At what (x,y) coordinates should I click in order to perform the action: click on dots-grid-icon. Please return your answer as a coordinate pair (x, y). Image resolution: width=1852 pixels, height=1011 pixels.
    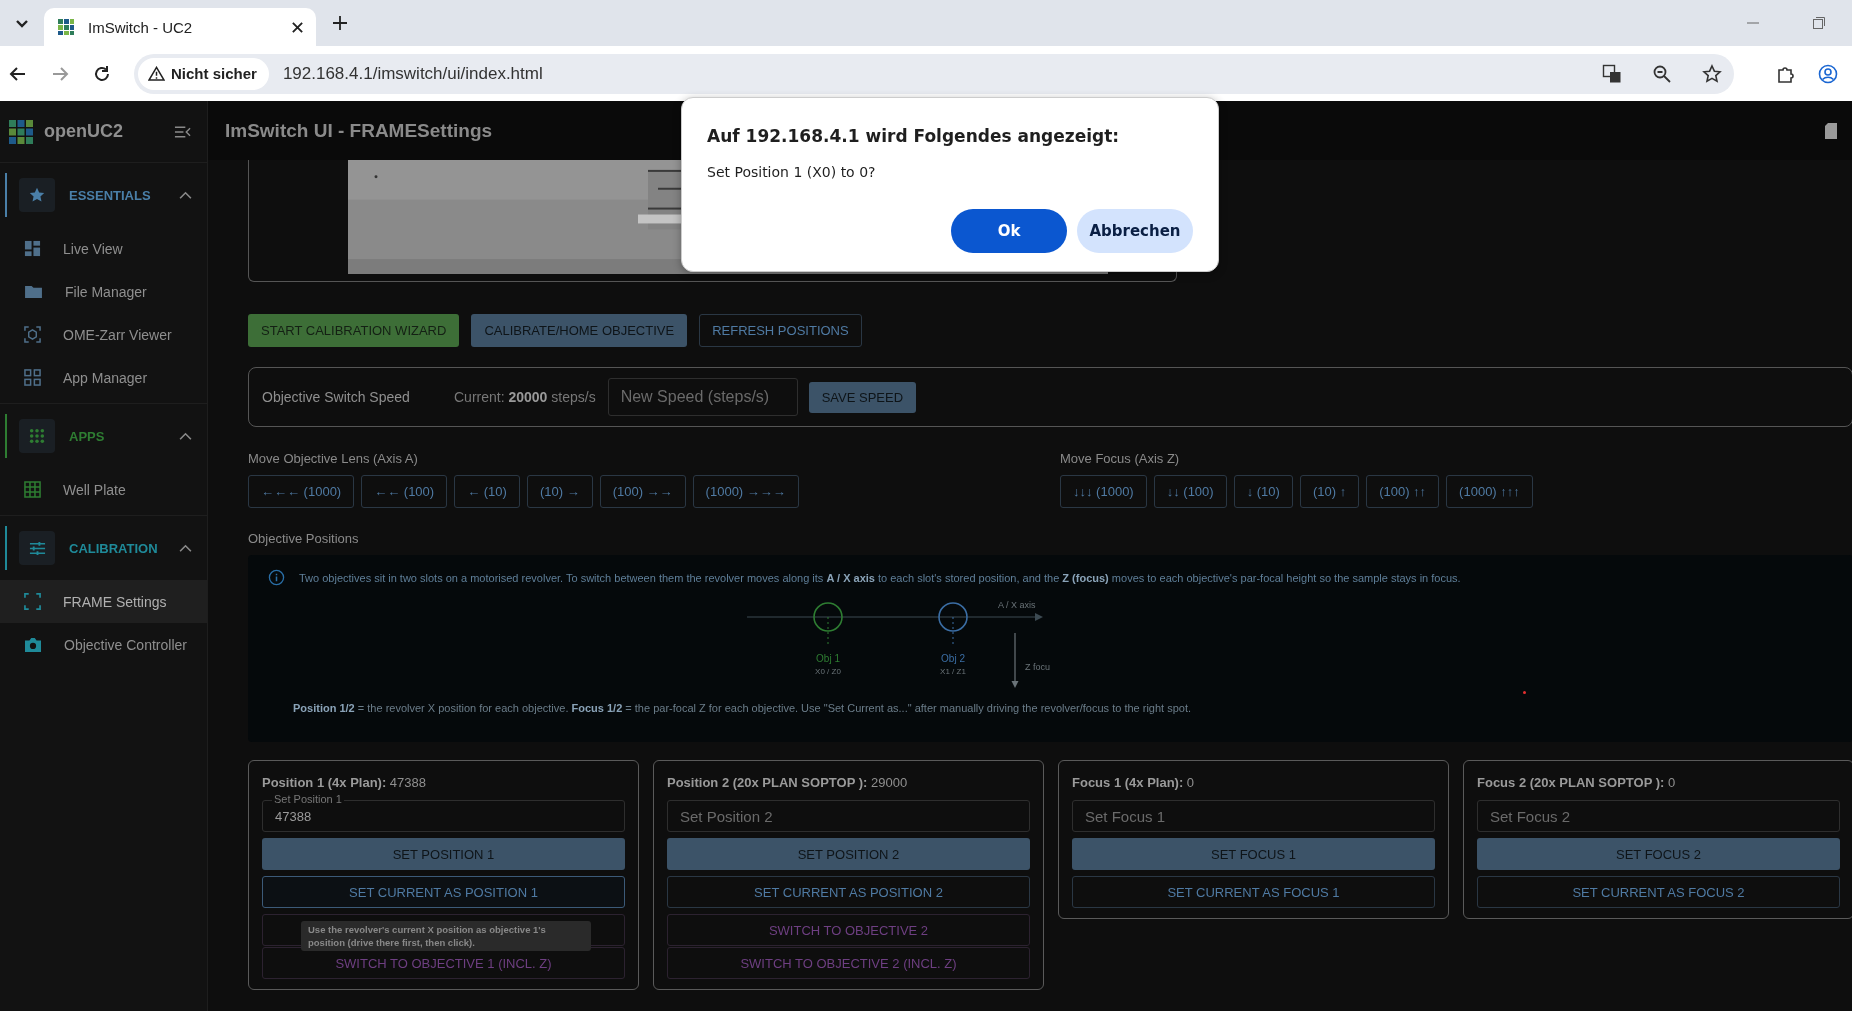
    Looking at the image, I should click on (37, 436).